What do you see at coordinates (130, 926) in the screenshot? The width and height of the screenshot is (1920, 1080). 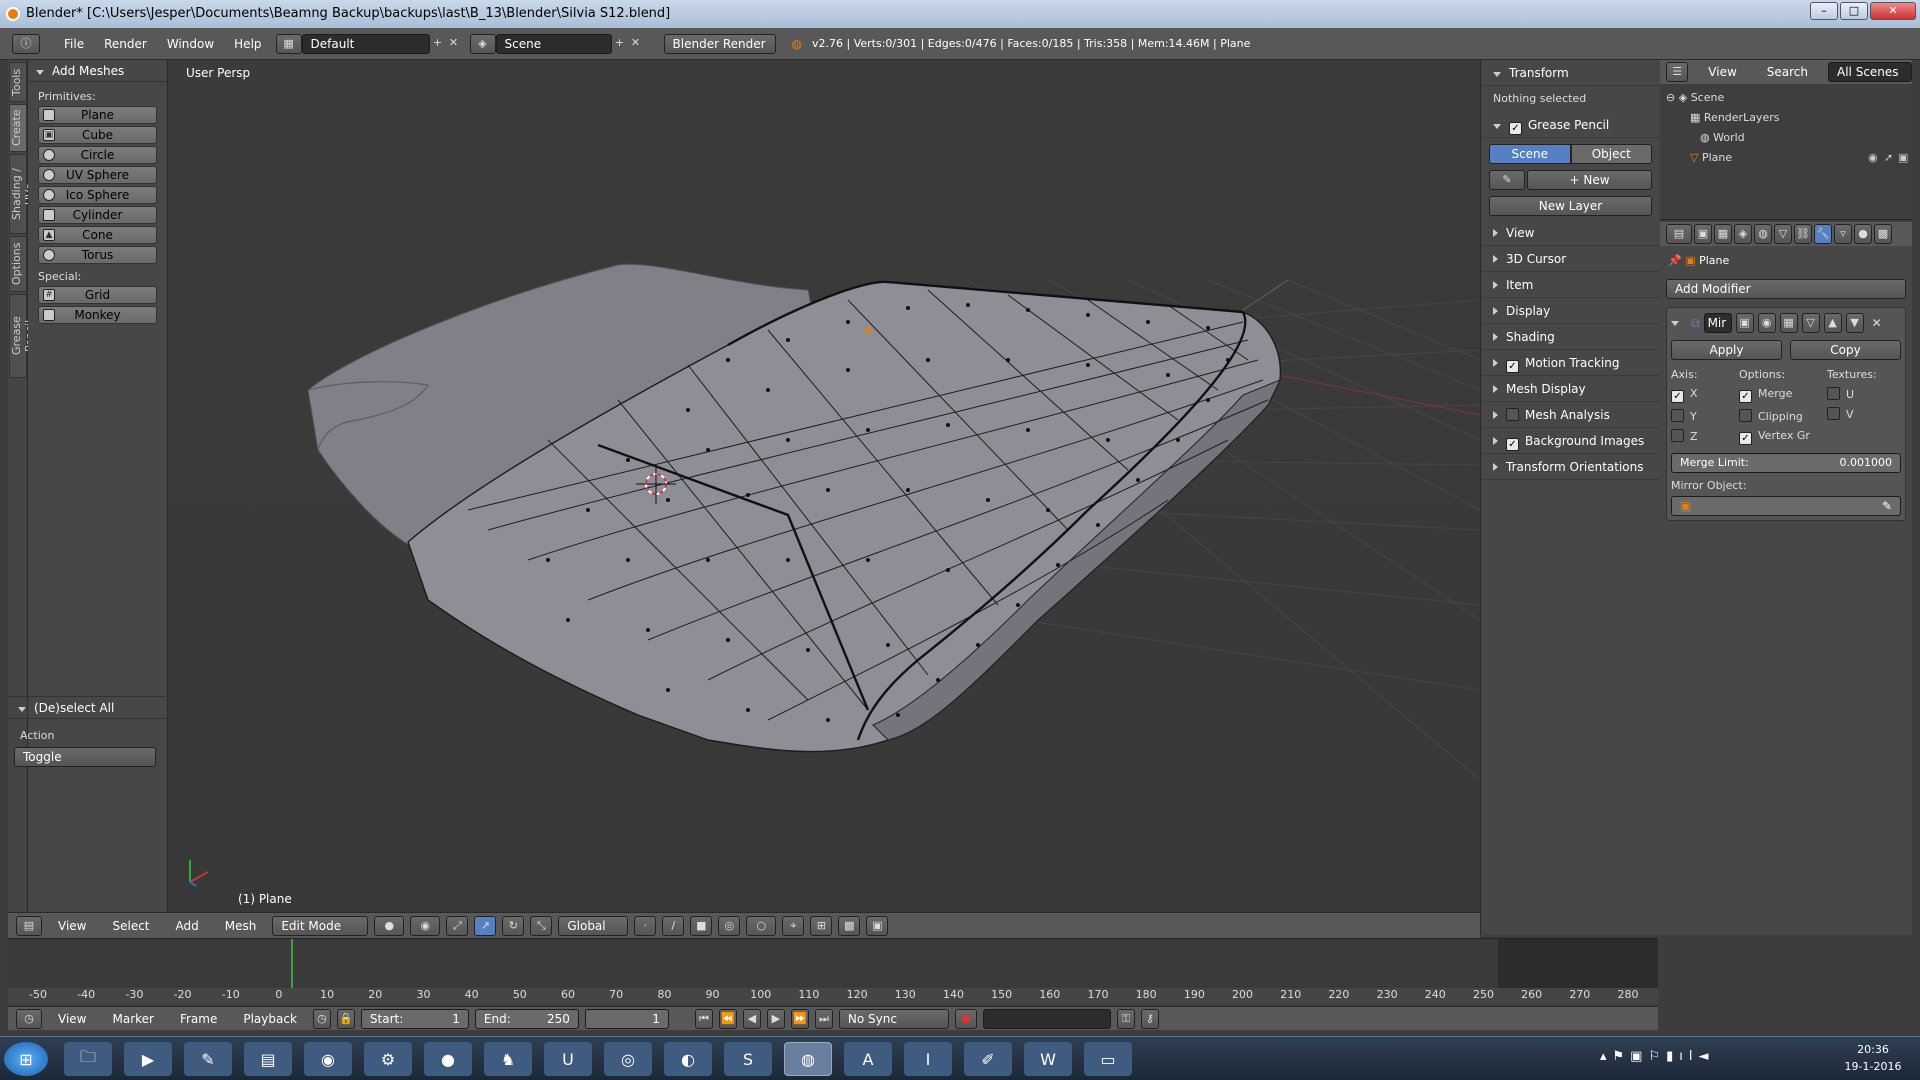 I see `vp-menu-select: Select` at bounding box center [130, 926].